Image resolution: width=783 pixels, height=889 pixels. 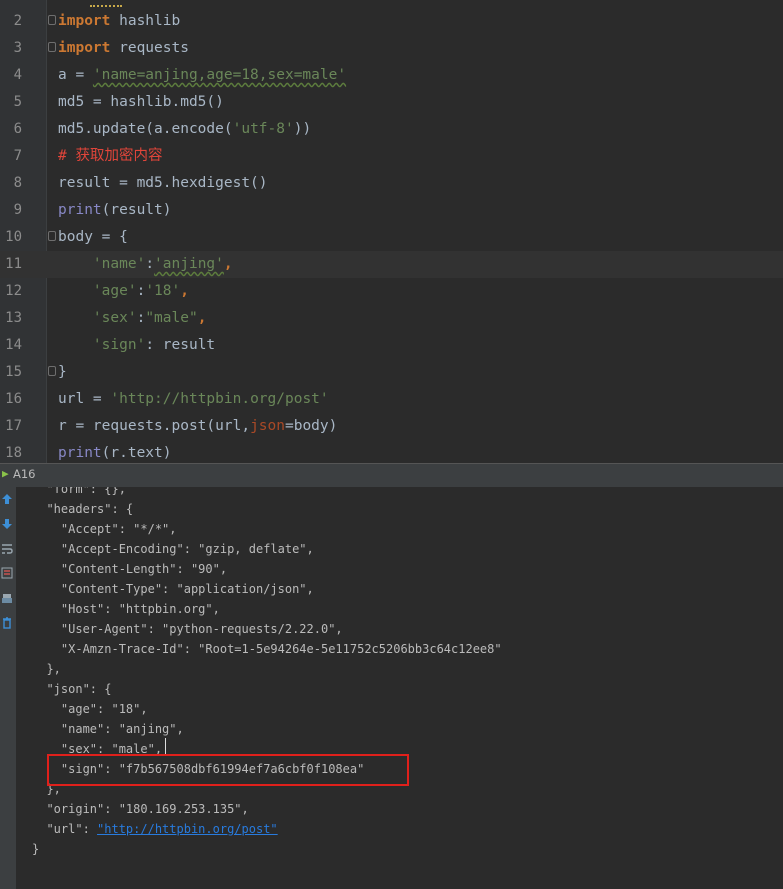 What do you see at coordinates (13, 291) in the screenshot?
I see `line-number: 12` at bounding box center [13, 291].